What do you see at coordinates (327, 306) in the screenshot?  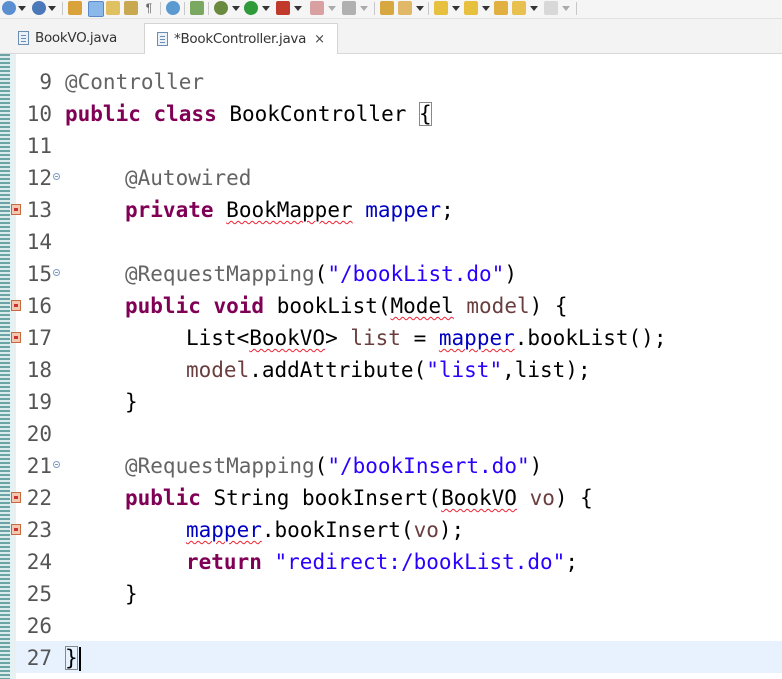 I see `method-name: bookList(` at bounding box center [327, 306].